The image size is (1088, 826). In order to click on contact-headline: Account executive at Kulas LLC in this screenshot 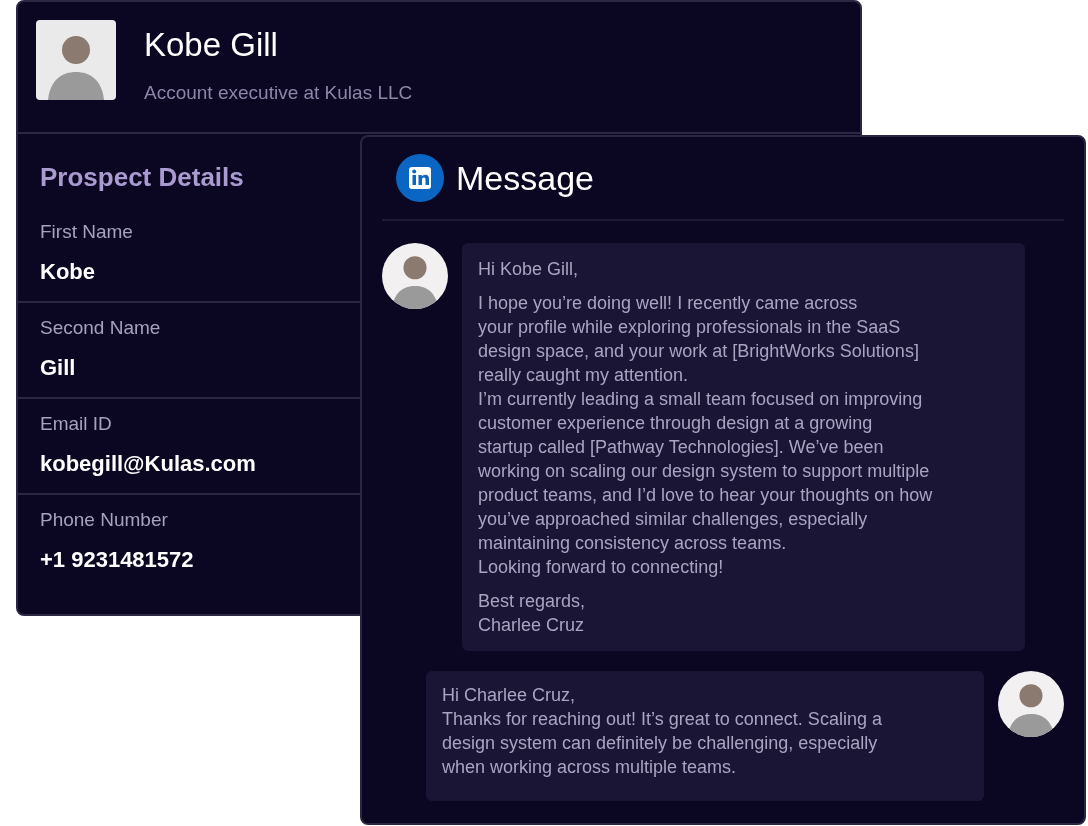, I will do `click(278, 93)`.